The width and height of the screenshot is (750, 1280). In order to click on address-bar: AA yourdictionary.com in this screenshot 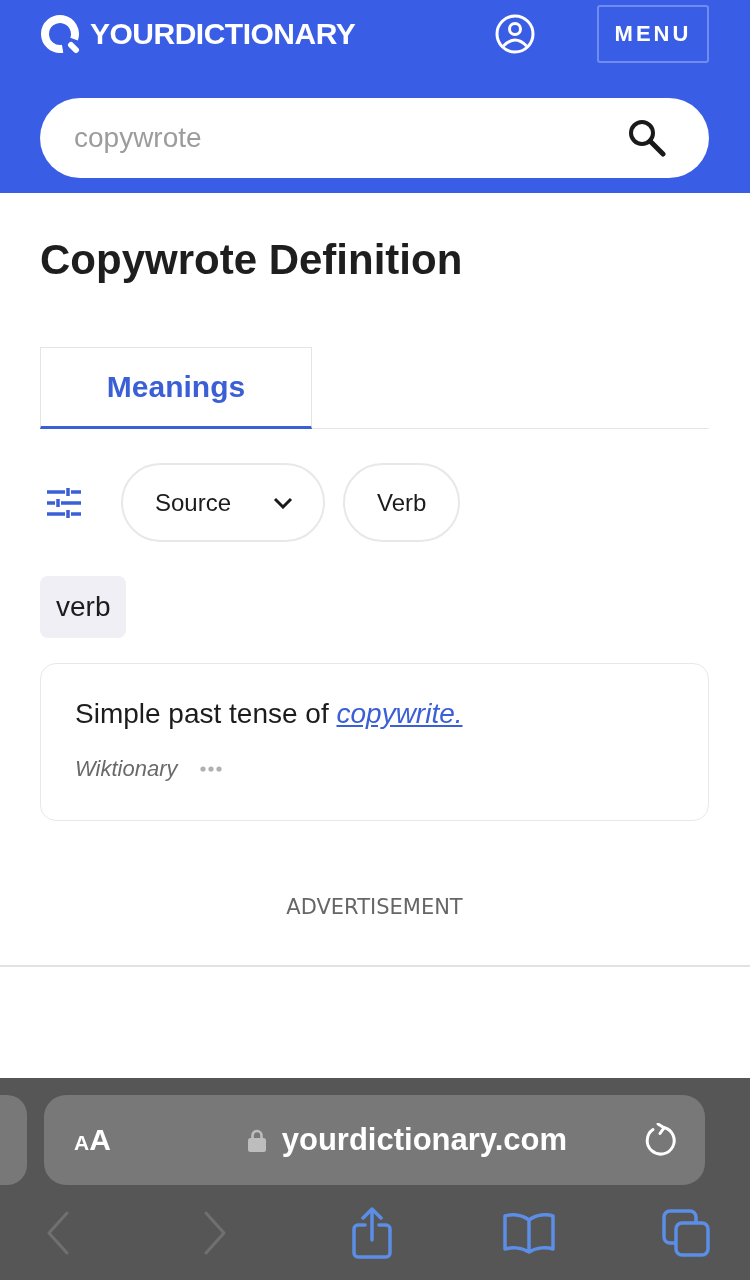, I will do `click(374, 1140)`.